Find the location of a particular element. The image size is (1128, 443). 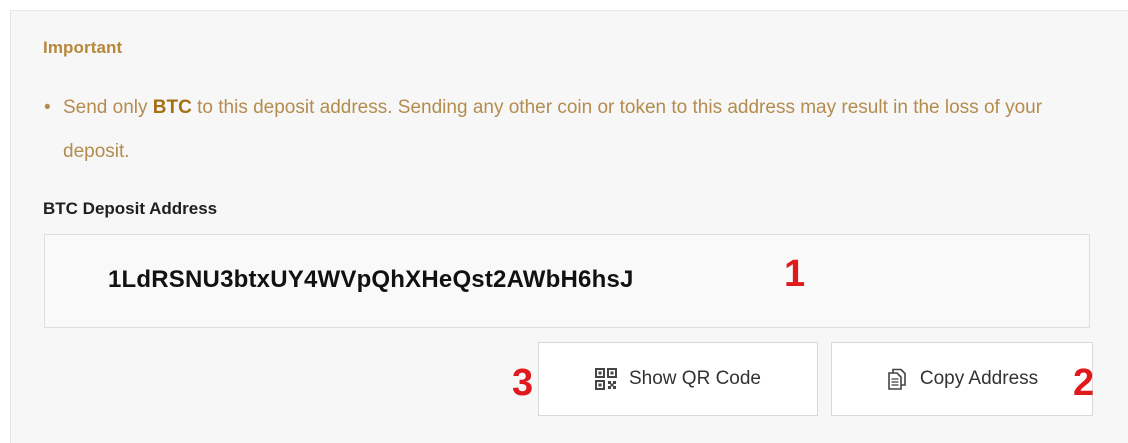

warning-text-before: Send only is located at coordinates (108, 107).